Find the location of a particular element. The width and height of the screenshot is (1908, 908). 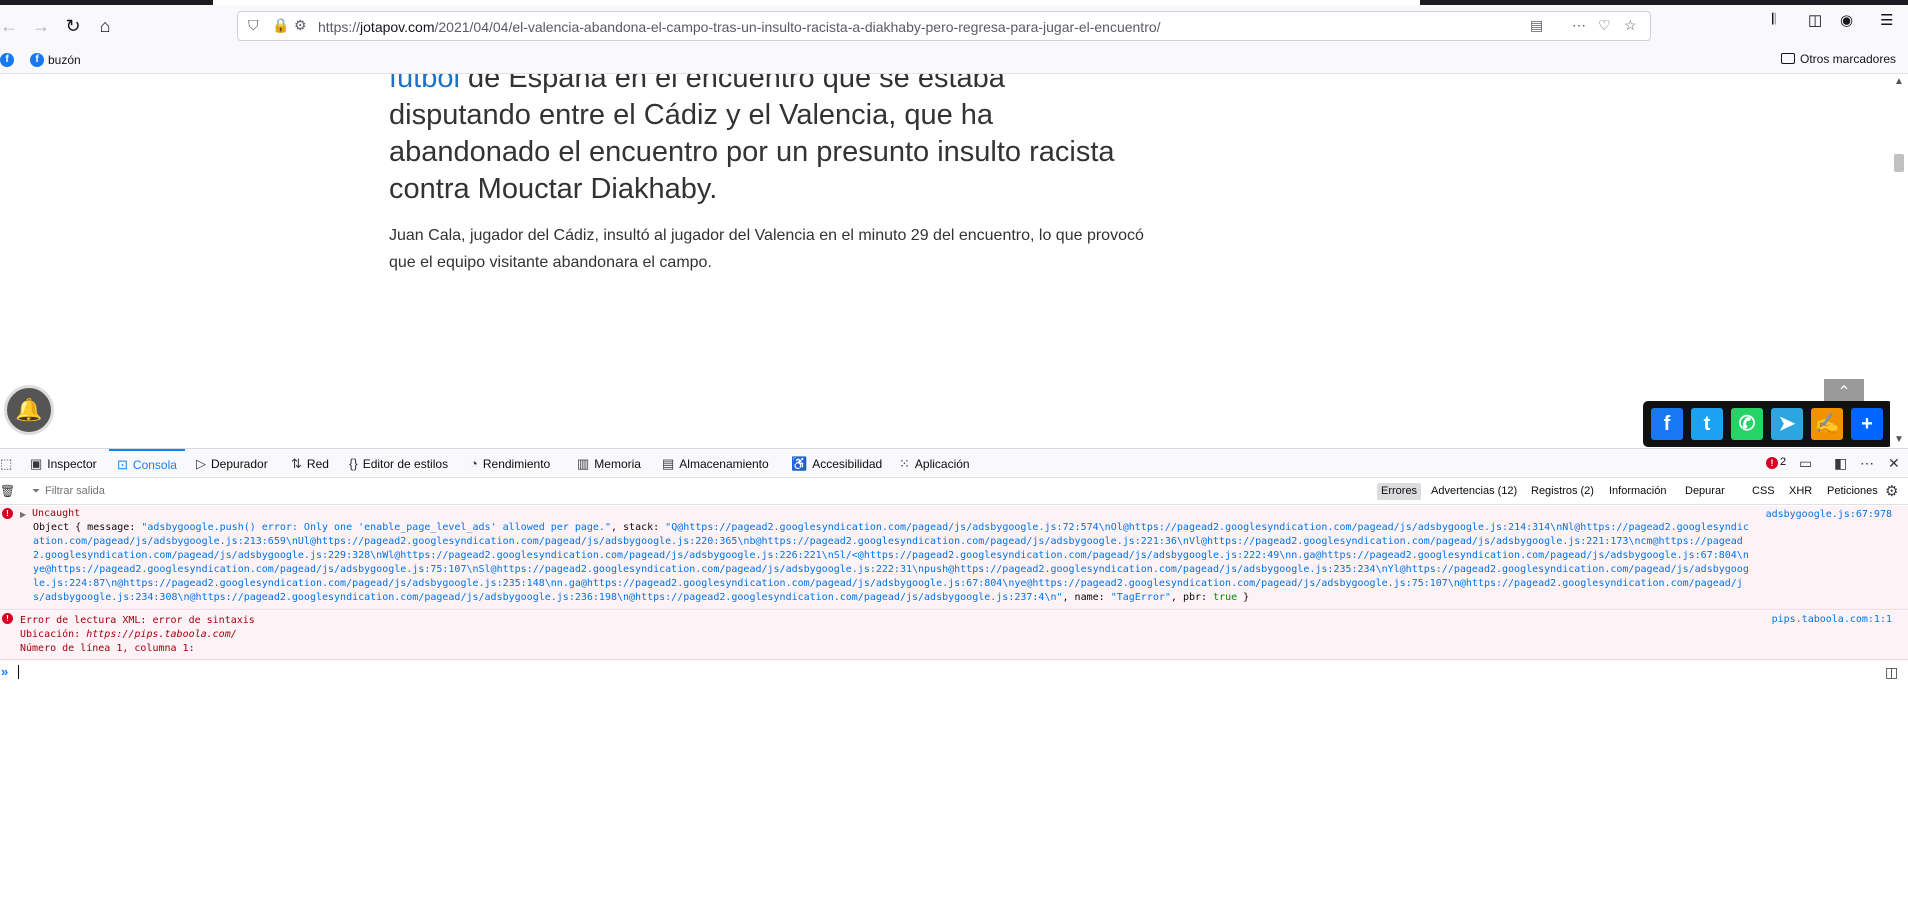

page-actions-icon: ⋯ is located at coordinates (1579, 25).